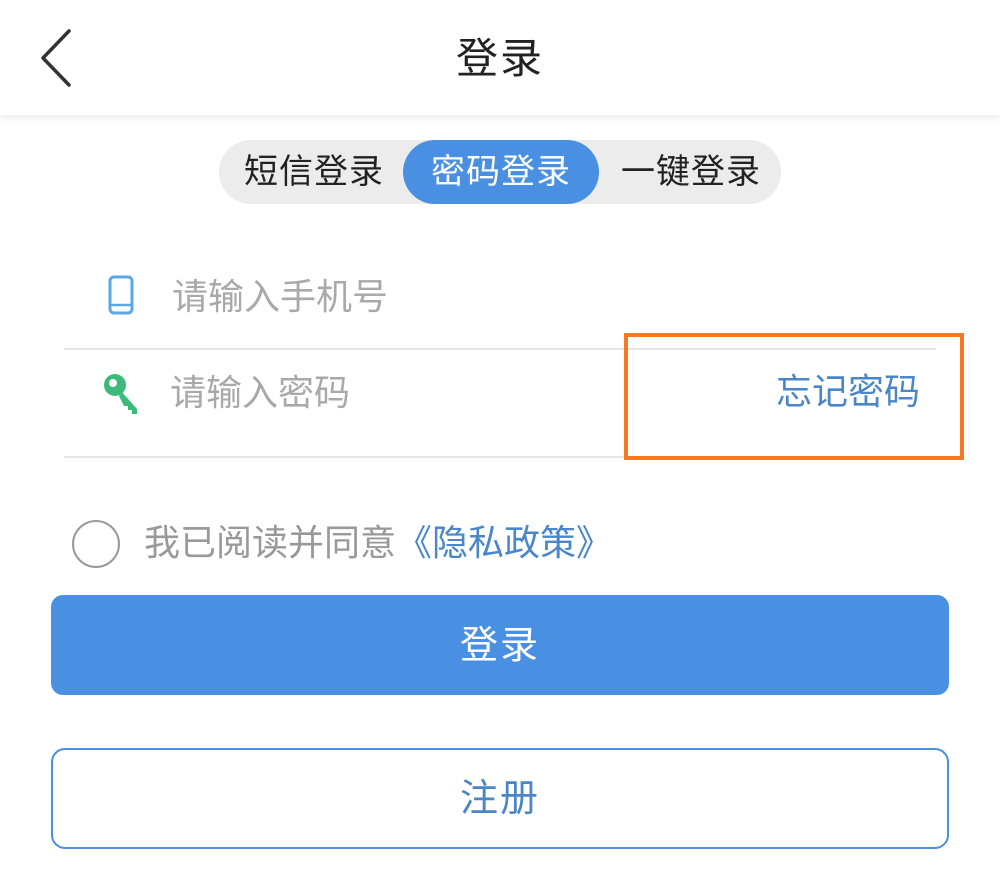 The width and height of the screenshot is (1000, 879). Describe the element at coordinates (848, 393) in the screenshot. I see `forgot-password-link: 忘记密码` at that location.